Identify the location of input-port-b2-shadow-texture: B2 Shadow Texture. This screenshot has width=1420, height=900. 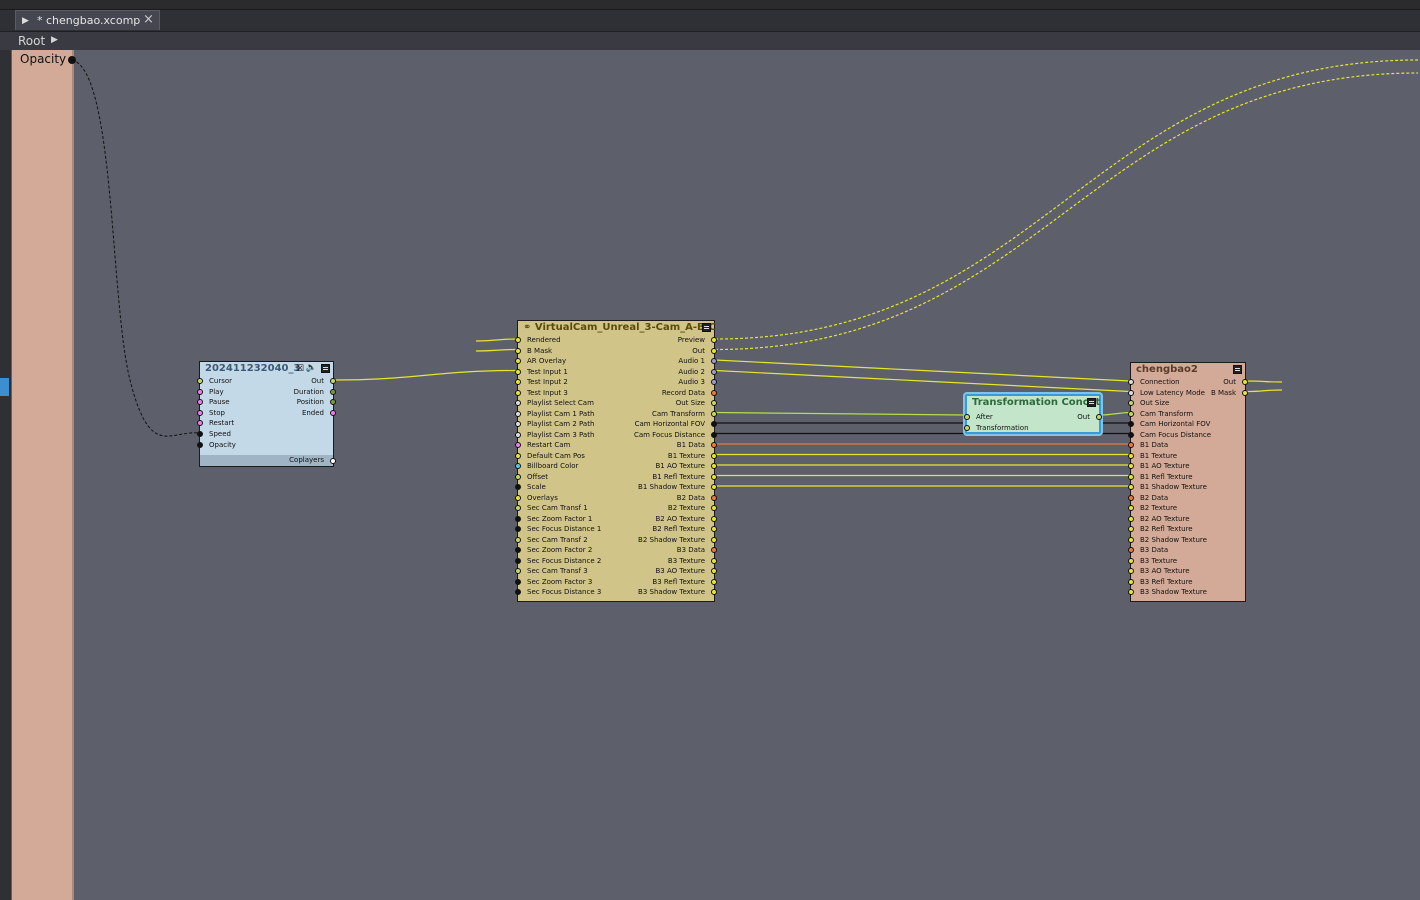
(1167, 540).